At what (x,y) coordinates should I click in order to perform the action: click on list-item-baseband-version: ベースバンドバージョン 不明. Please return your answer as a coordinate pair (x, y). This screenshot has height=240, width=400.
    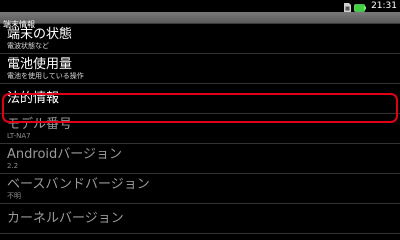
    Looking at the image, I should click on (200, 189).